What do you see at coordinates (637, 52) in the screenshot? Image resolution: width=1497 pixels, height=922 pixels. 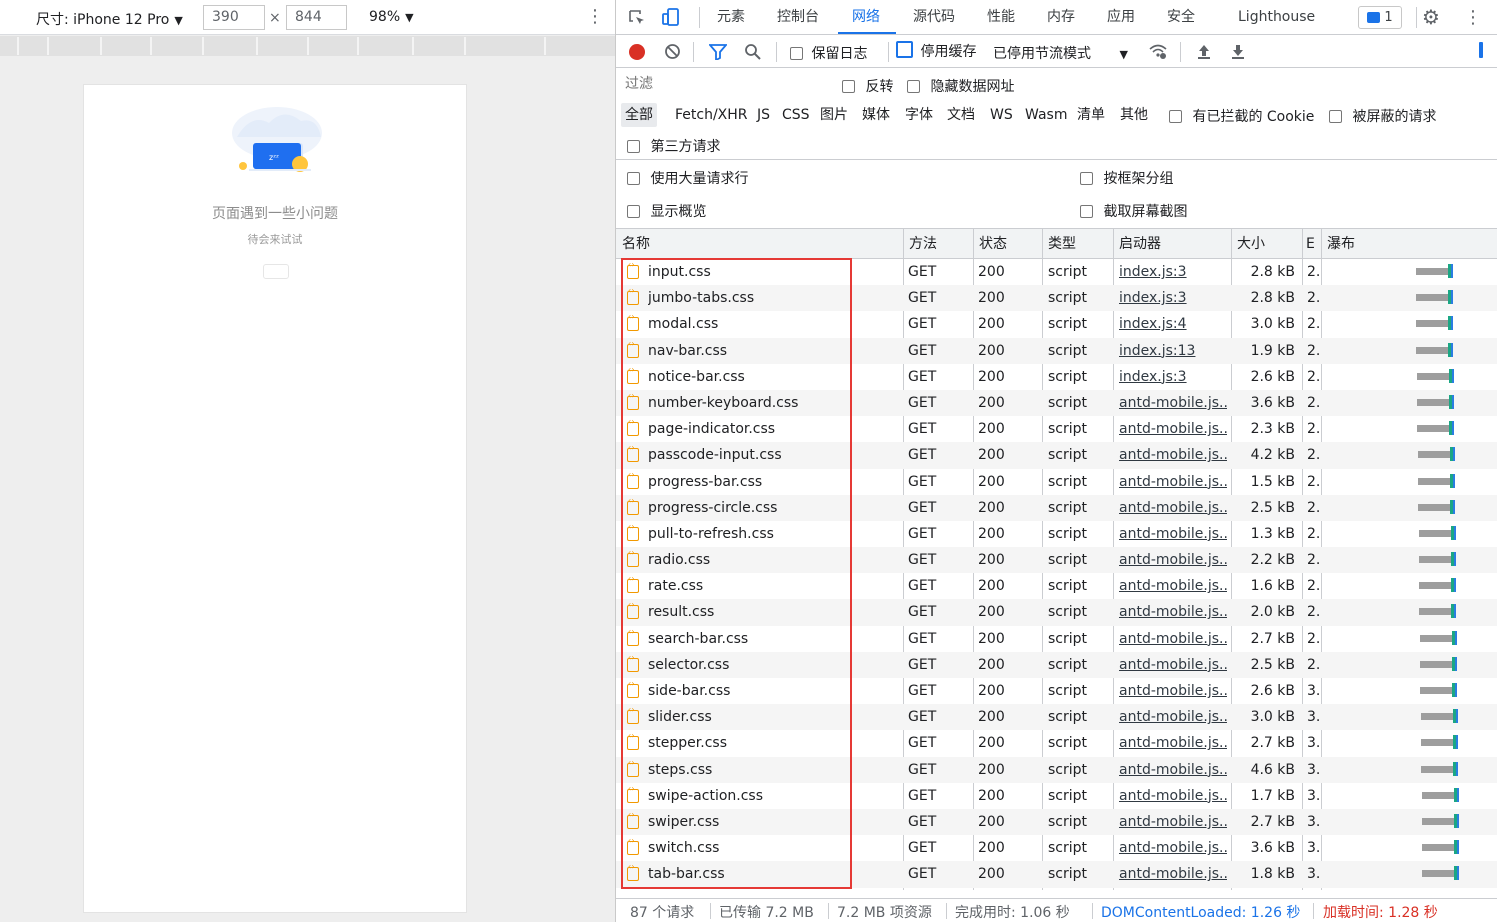 I see `record-icon` at bounding box center [637, 52].